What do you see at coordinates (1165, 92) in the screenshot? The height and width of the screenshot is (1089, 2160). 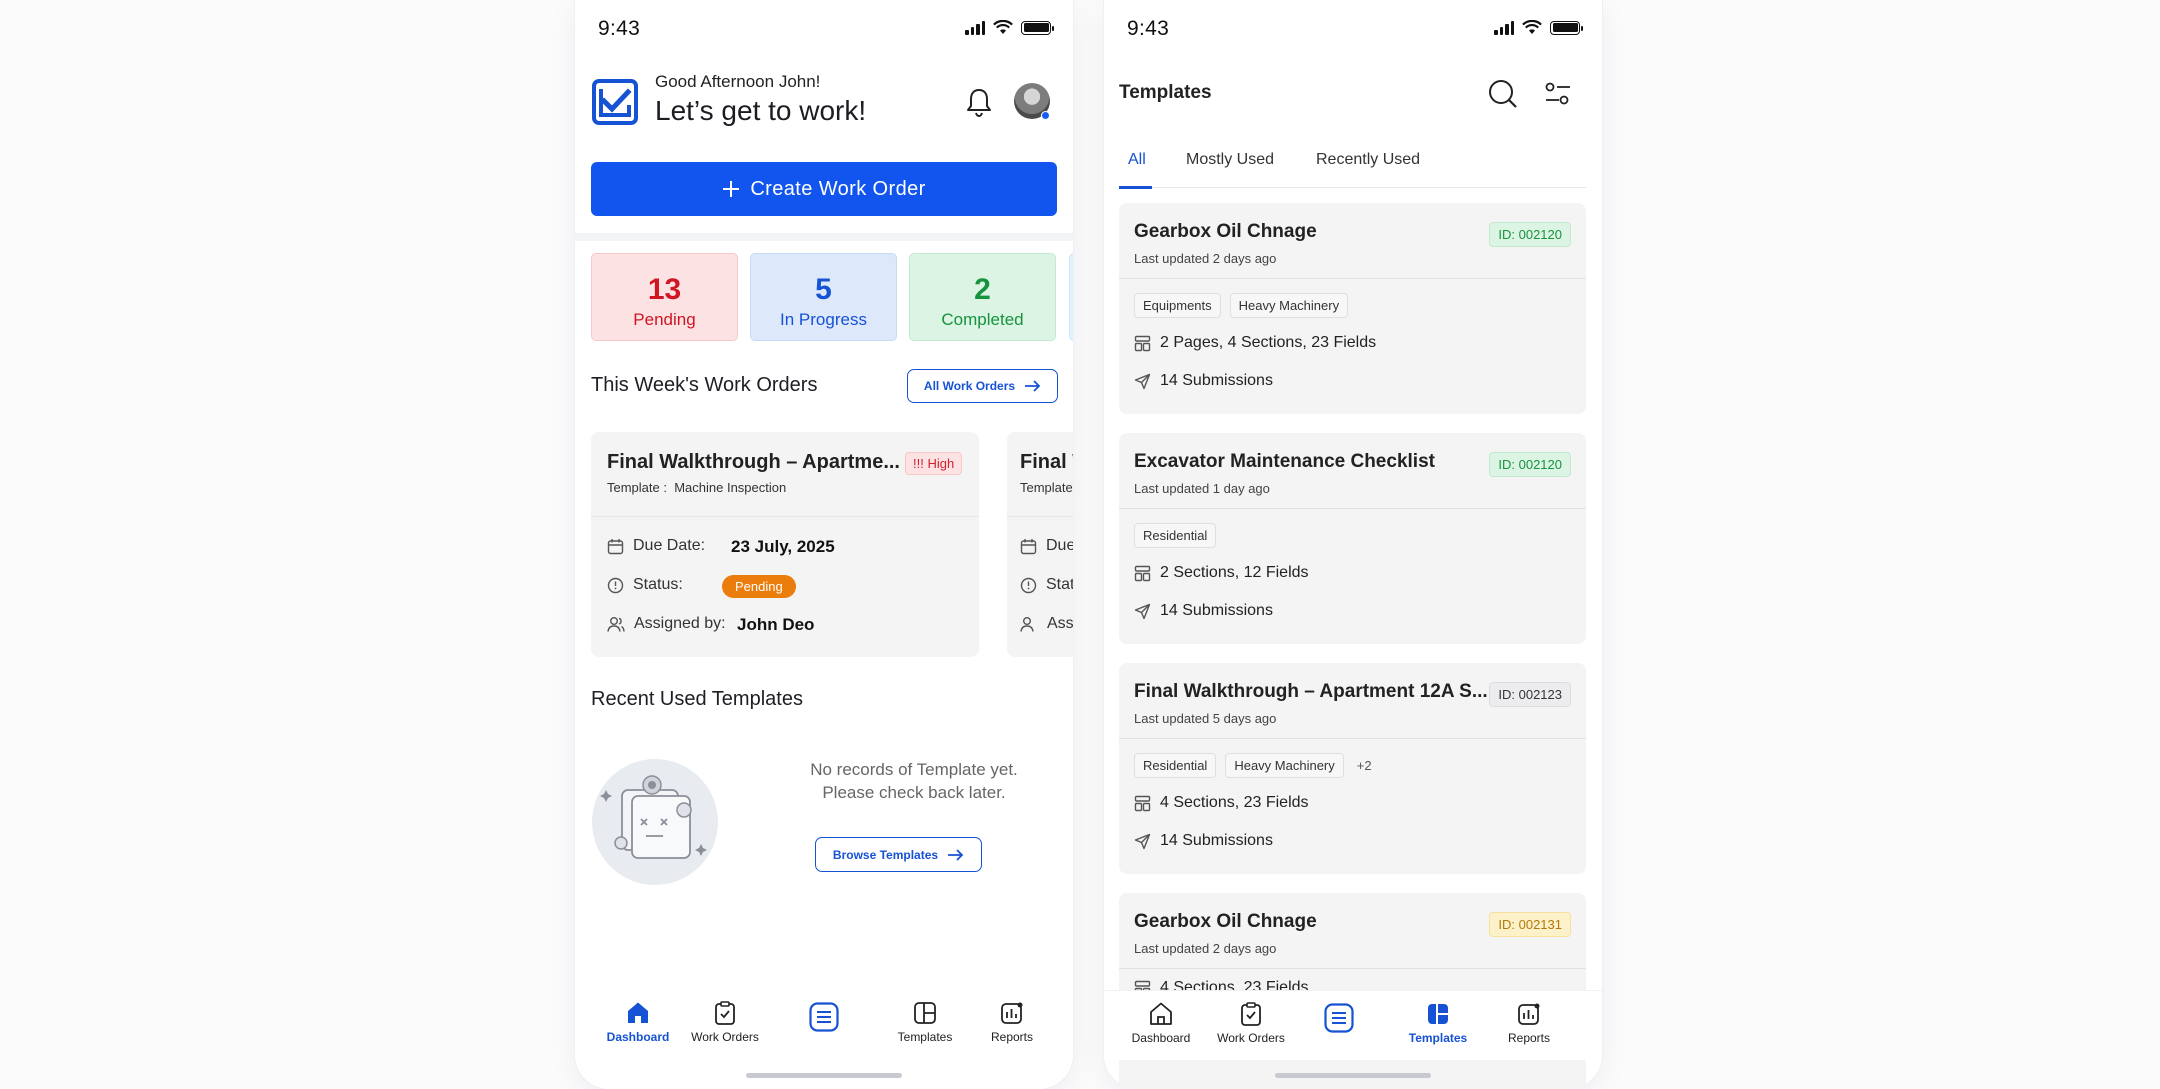 I see `page-title: Templates` at bounding box center [1165, 92].